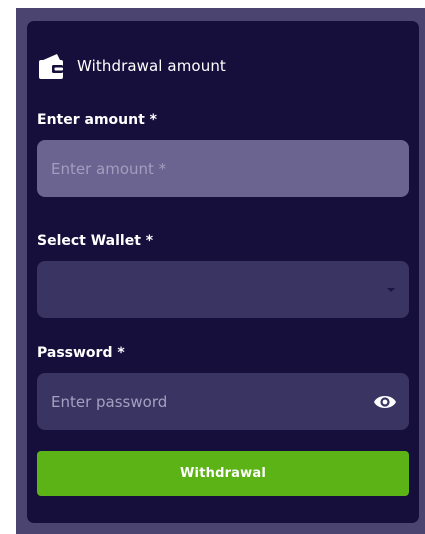  I want to click on wallet-label: Select Wallet *, so click(95, 241).